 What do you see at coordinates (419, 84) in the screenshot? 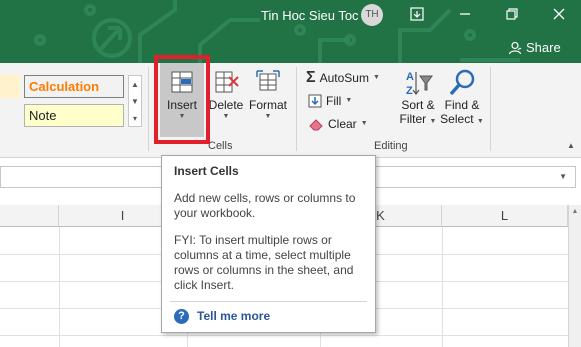
I see `sort-filter-icon: A Z` at bounding box center [419, 84].